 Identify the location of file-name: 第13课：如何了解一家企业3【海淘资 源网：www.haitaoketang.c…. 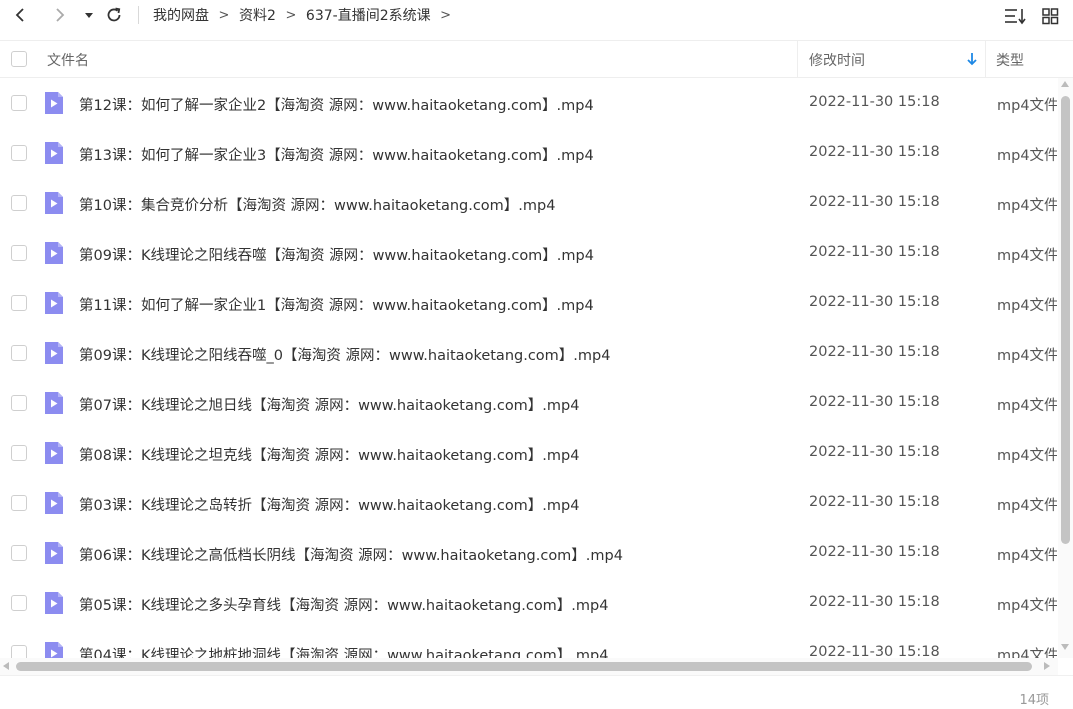
(336, 154).